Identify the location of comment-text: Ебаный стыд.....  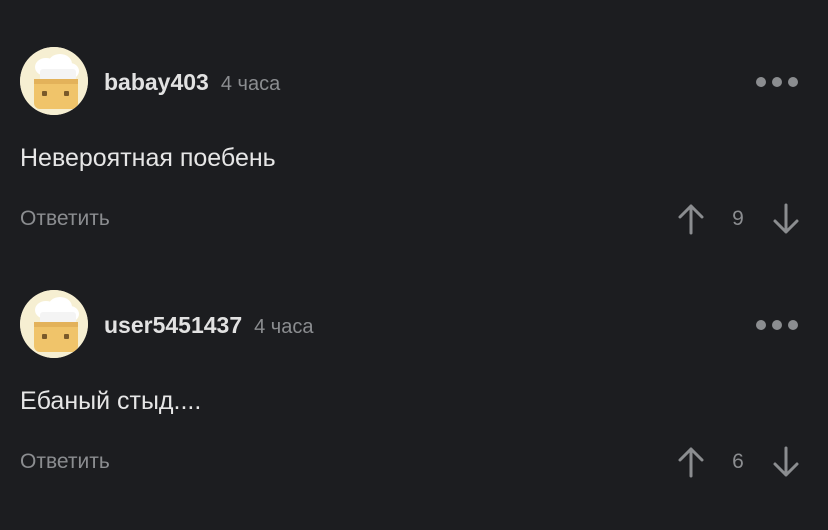
(111, 401).